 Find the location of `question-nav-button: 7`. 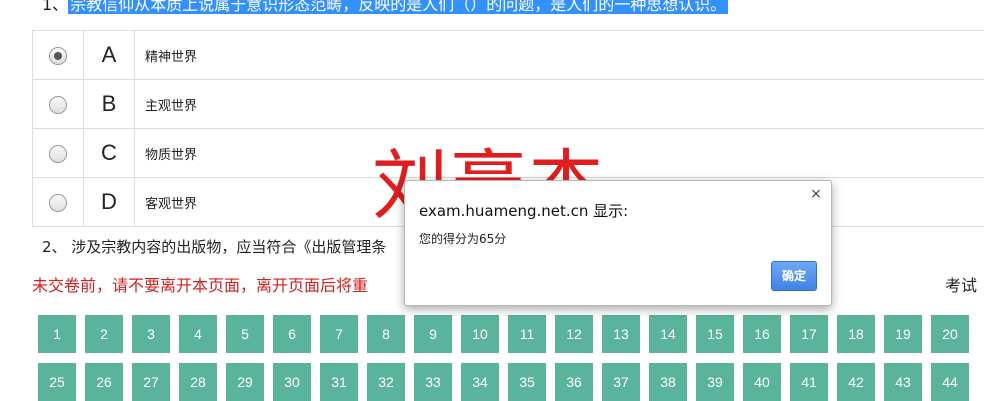

question-nav-button: 7 is located at coordinates (339, 334).